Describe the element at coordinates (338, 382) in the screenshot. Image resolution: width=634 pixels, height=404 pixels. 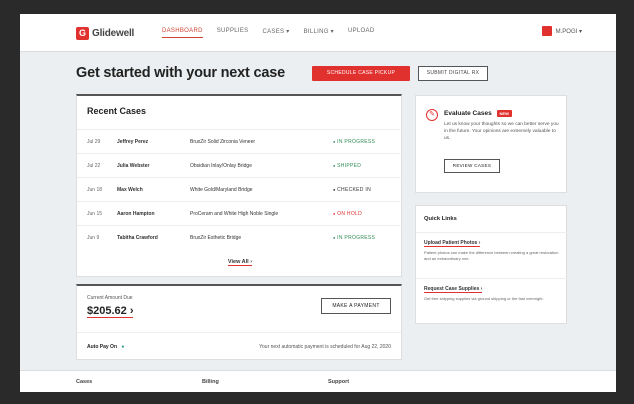
I see `footer-support: Support` at that location.